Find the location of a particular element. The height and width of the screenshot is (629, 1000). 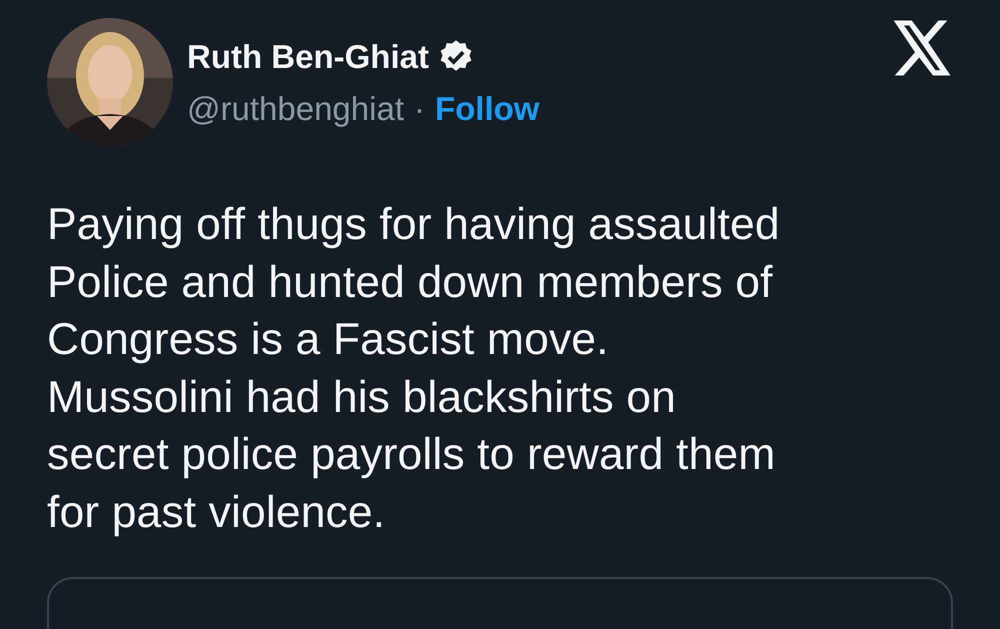

author-name: Ruth Ben-Ghiat is located at coordinates (308, 57).